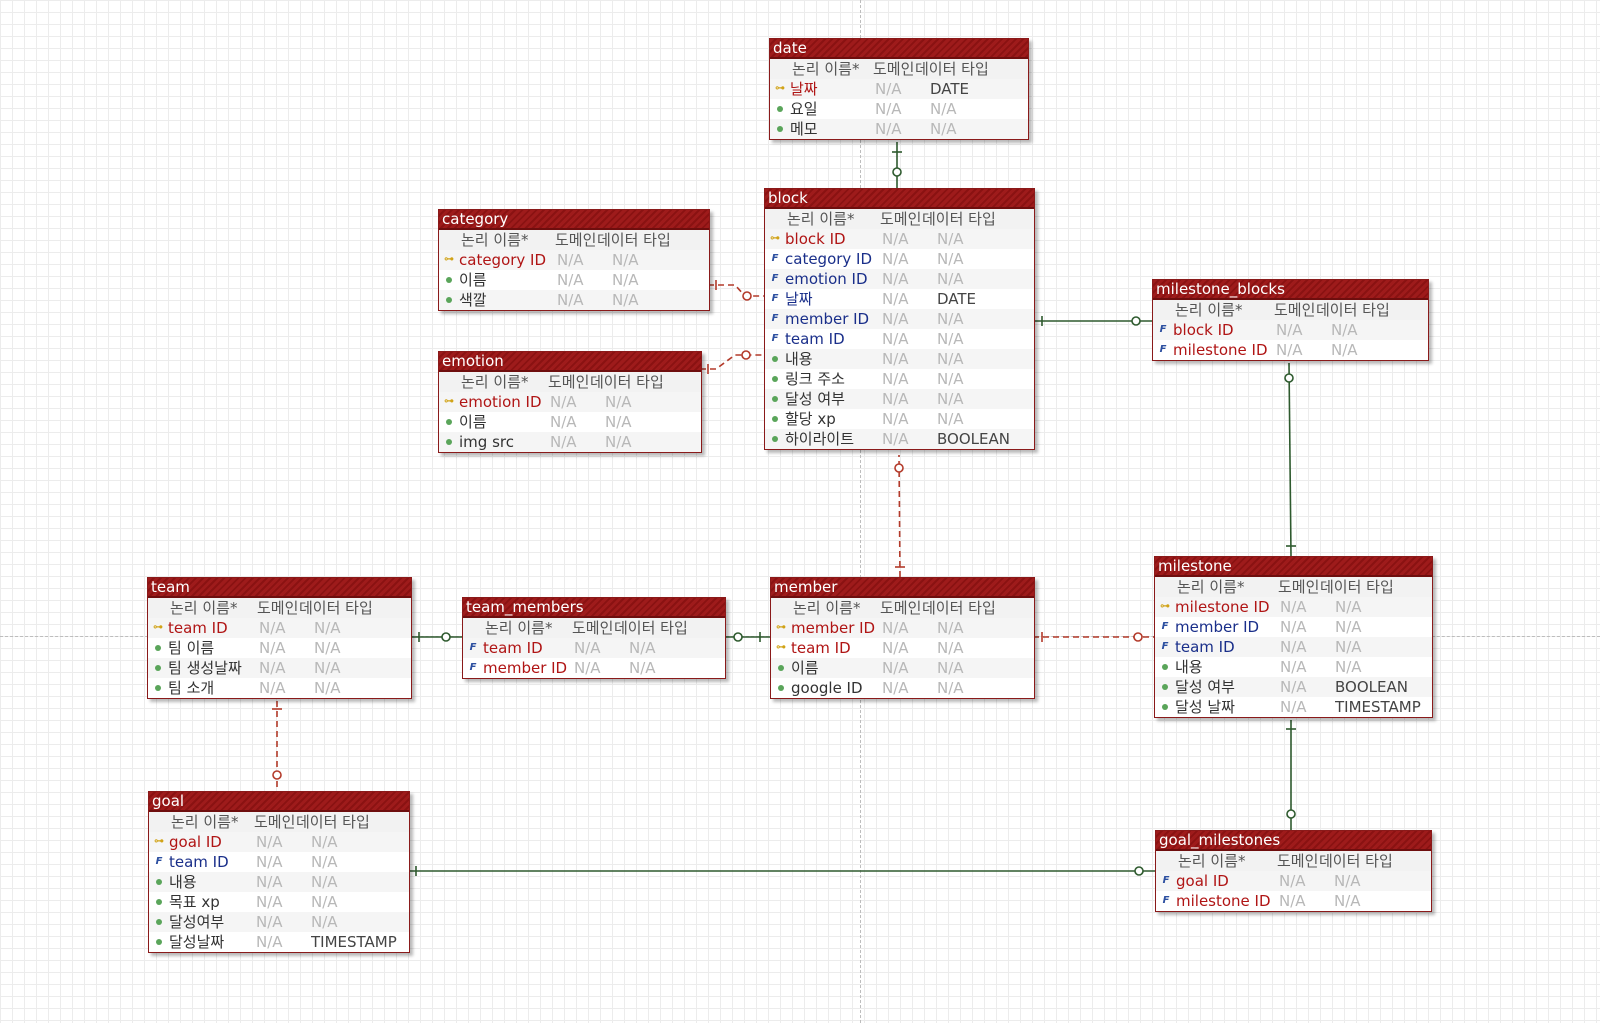 The width and height of the screenshot is (1600, 1023). Describe the element at coordinates (827, 688) in the screenshot. I see `column-name: google ID` at that location.